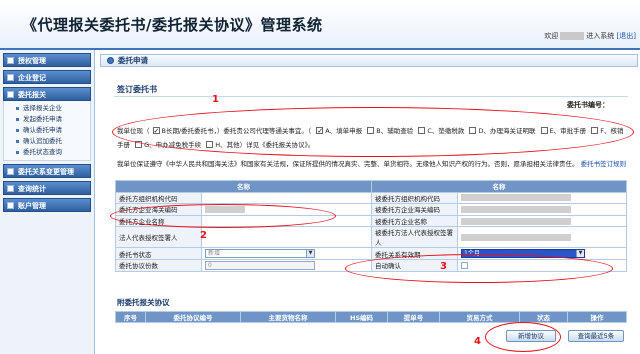 The image size is (640, 354). Describe the element at coordinates (53, 141) in the screenshot. I see `sidebar-item-confirm-append: 确认追加委托` at that location.